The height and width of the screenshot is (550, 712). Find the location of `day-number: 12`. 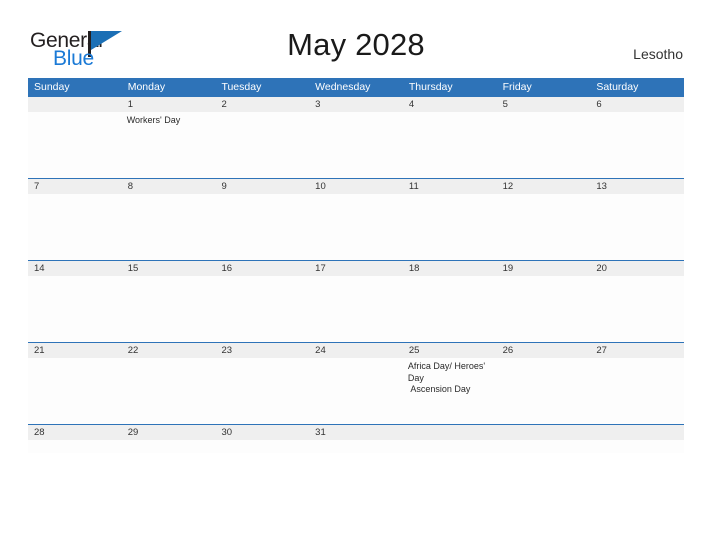

day-number: 12 is located at coordinates (543, 186).